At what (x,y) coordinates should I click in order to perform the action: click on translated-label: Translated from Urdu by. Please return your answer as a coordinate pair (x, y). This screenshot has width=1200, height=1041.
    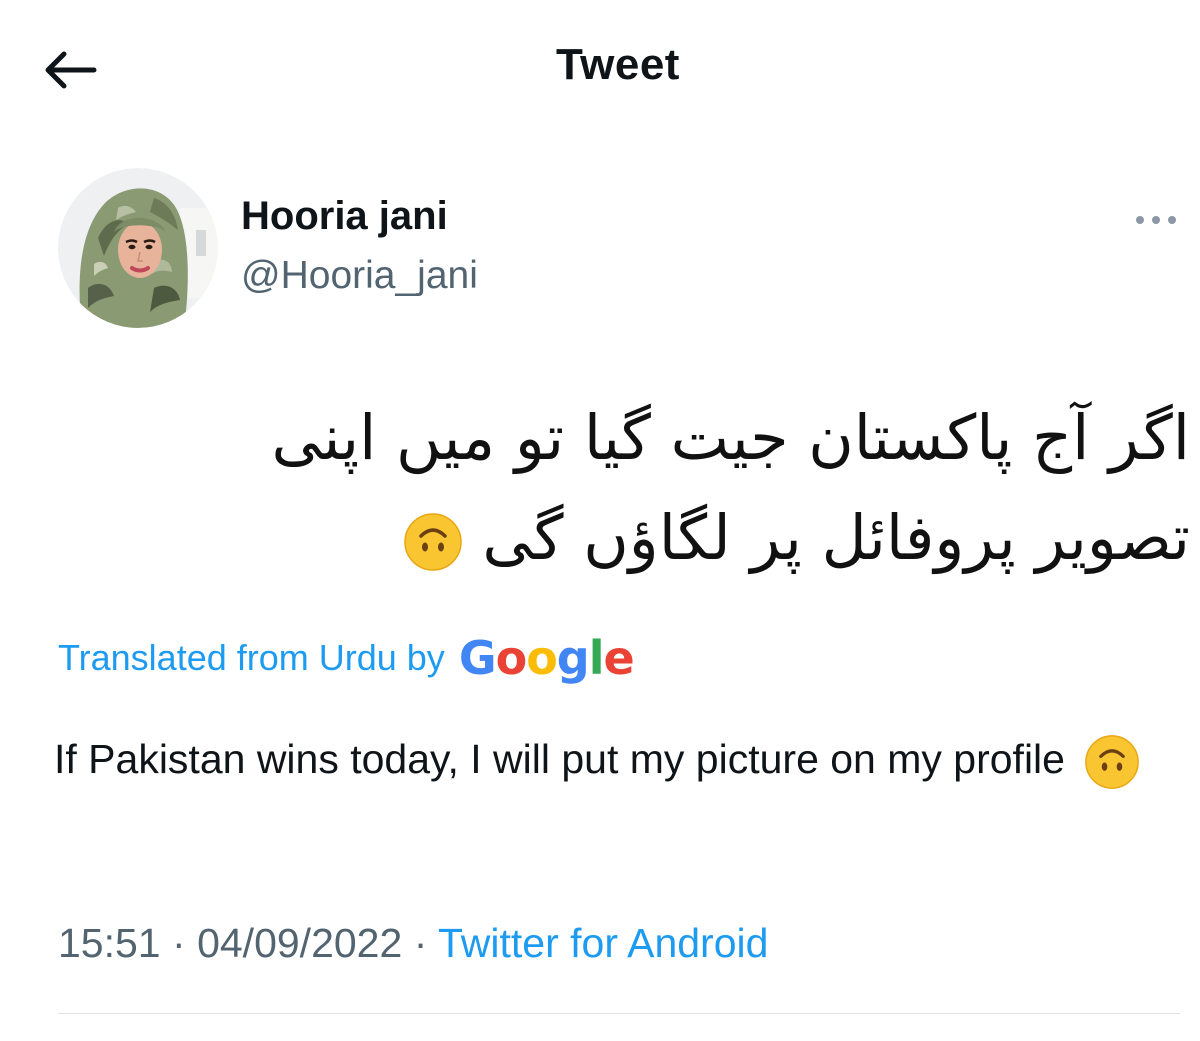
    Looking at the image, I should click on (251, 657).